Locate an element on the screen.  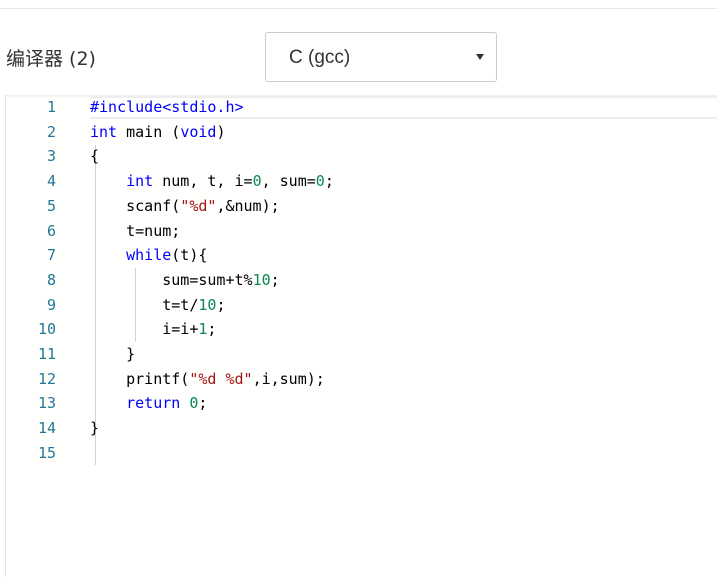
code-token: , sum= is located at coordinates (288, 181).